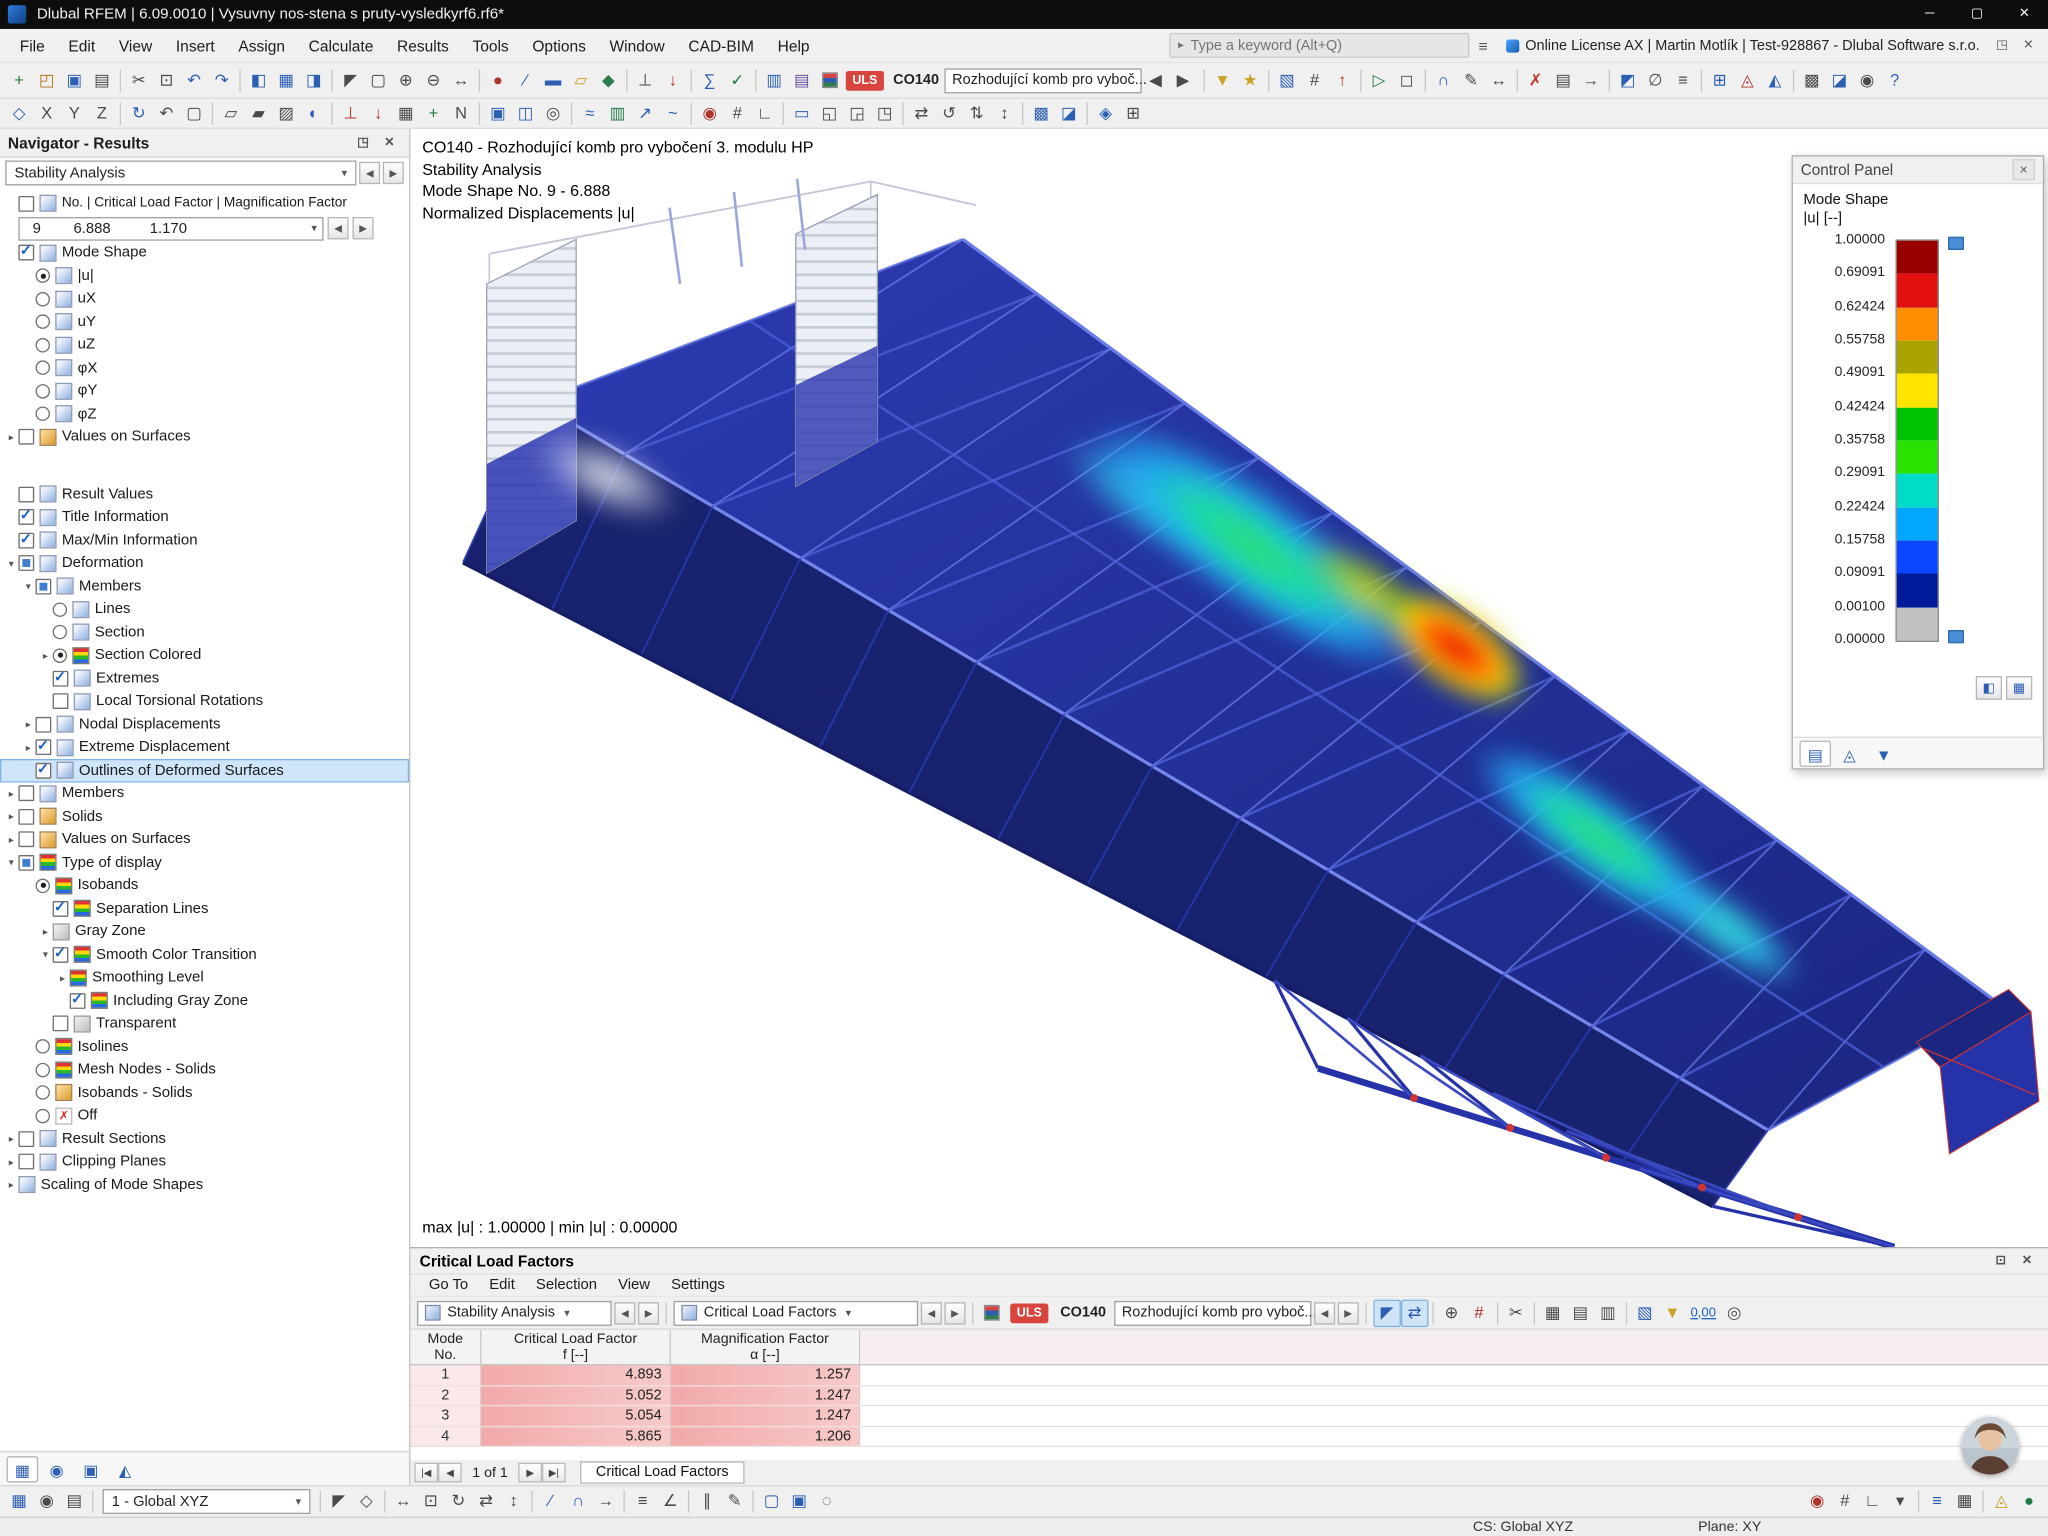 This screenshot has height=1536, width=2048. I want to click on search-table-icon: ◎, so click(1734, 1313).